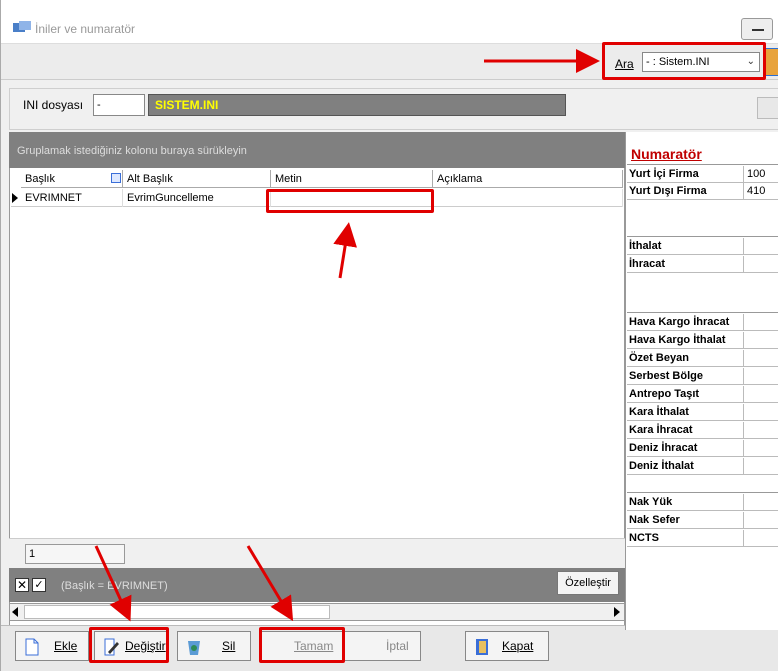 This screenshot has height=671, width=778. What do you see at coordinates (214, 646) in the screenshot?
I see `delete-button: Sil` at bounding box center [214, 646].